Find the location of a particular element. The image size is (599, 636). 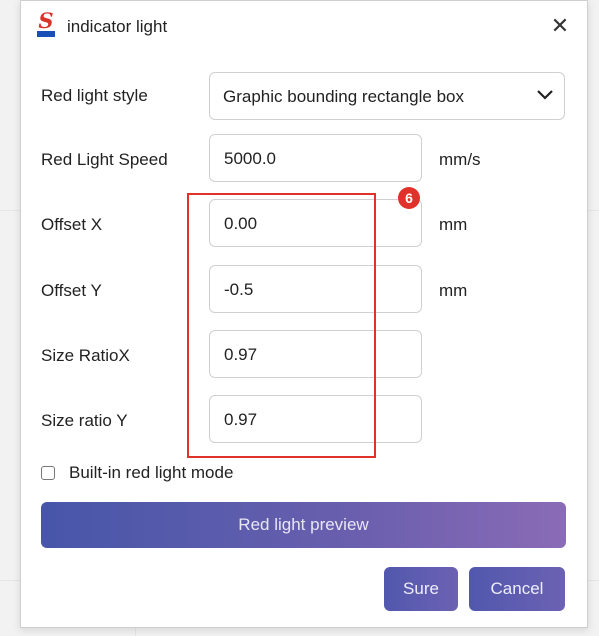

offset-y-label: Offset Y is located at coordinates (71, 290).